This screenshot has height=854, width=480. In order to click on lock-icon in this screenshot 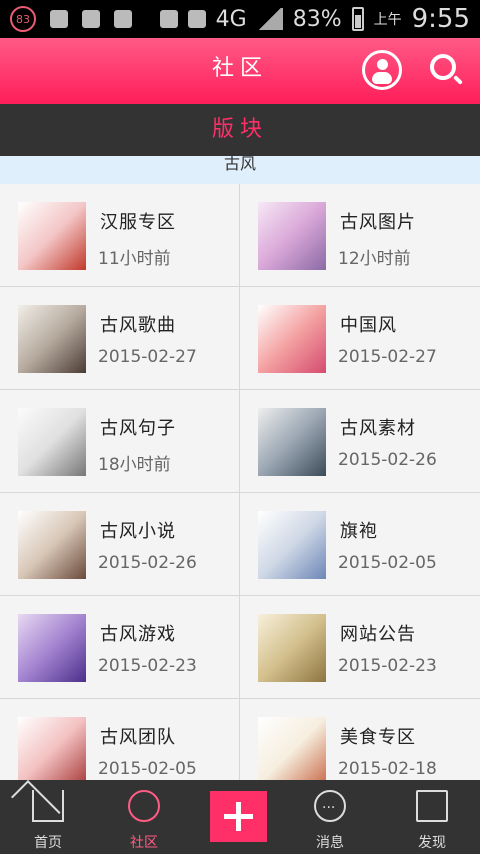, I will do `click(59, 19)`.